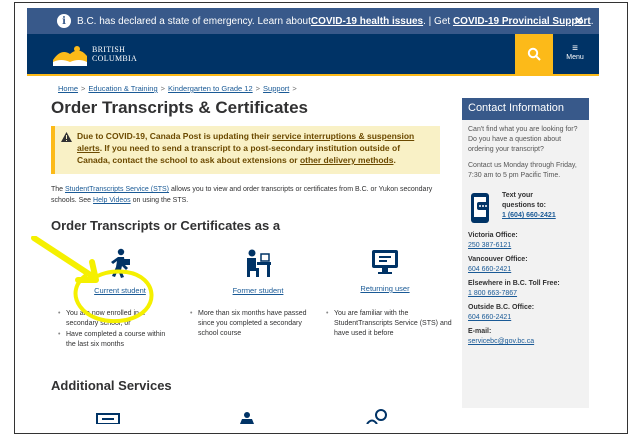 This screenshot has height=438, width=642. What do you see at coordinates (276, 88) in the screenshot?
I see `breadcrumb-support: Support` at bounding box center [276, 88].